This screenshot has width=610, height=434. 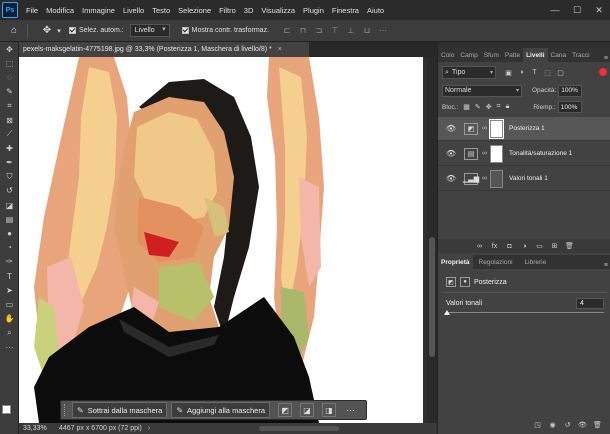 What do you see at coordinates (303, 31) in the screenshot?
I see `align-center-h-icon: ⊓` at bounding box center [303, 31].